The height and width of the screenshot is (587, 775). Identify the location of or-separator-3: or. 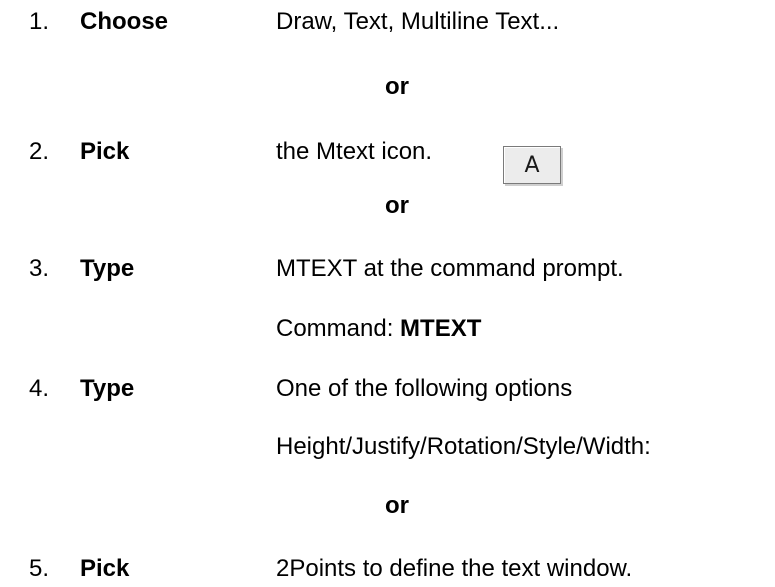
(397, 505).